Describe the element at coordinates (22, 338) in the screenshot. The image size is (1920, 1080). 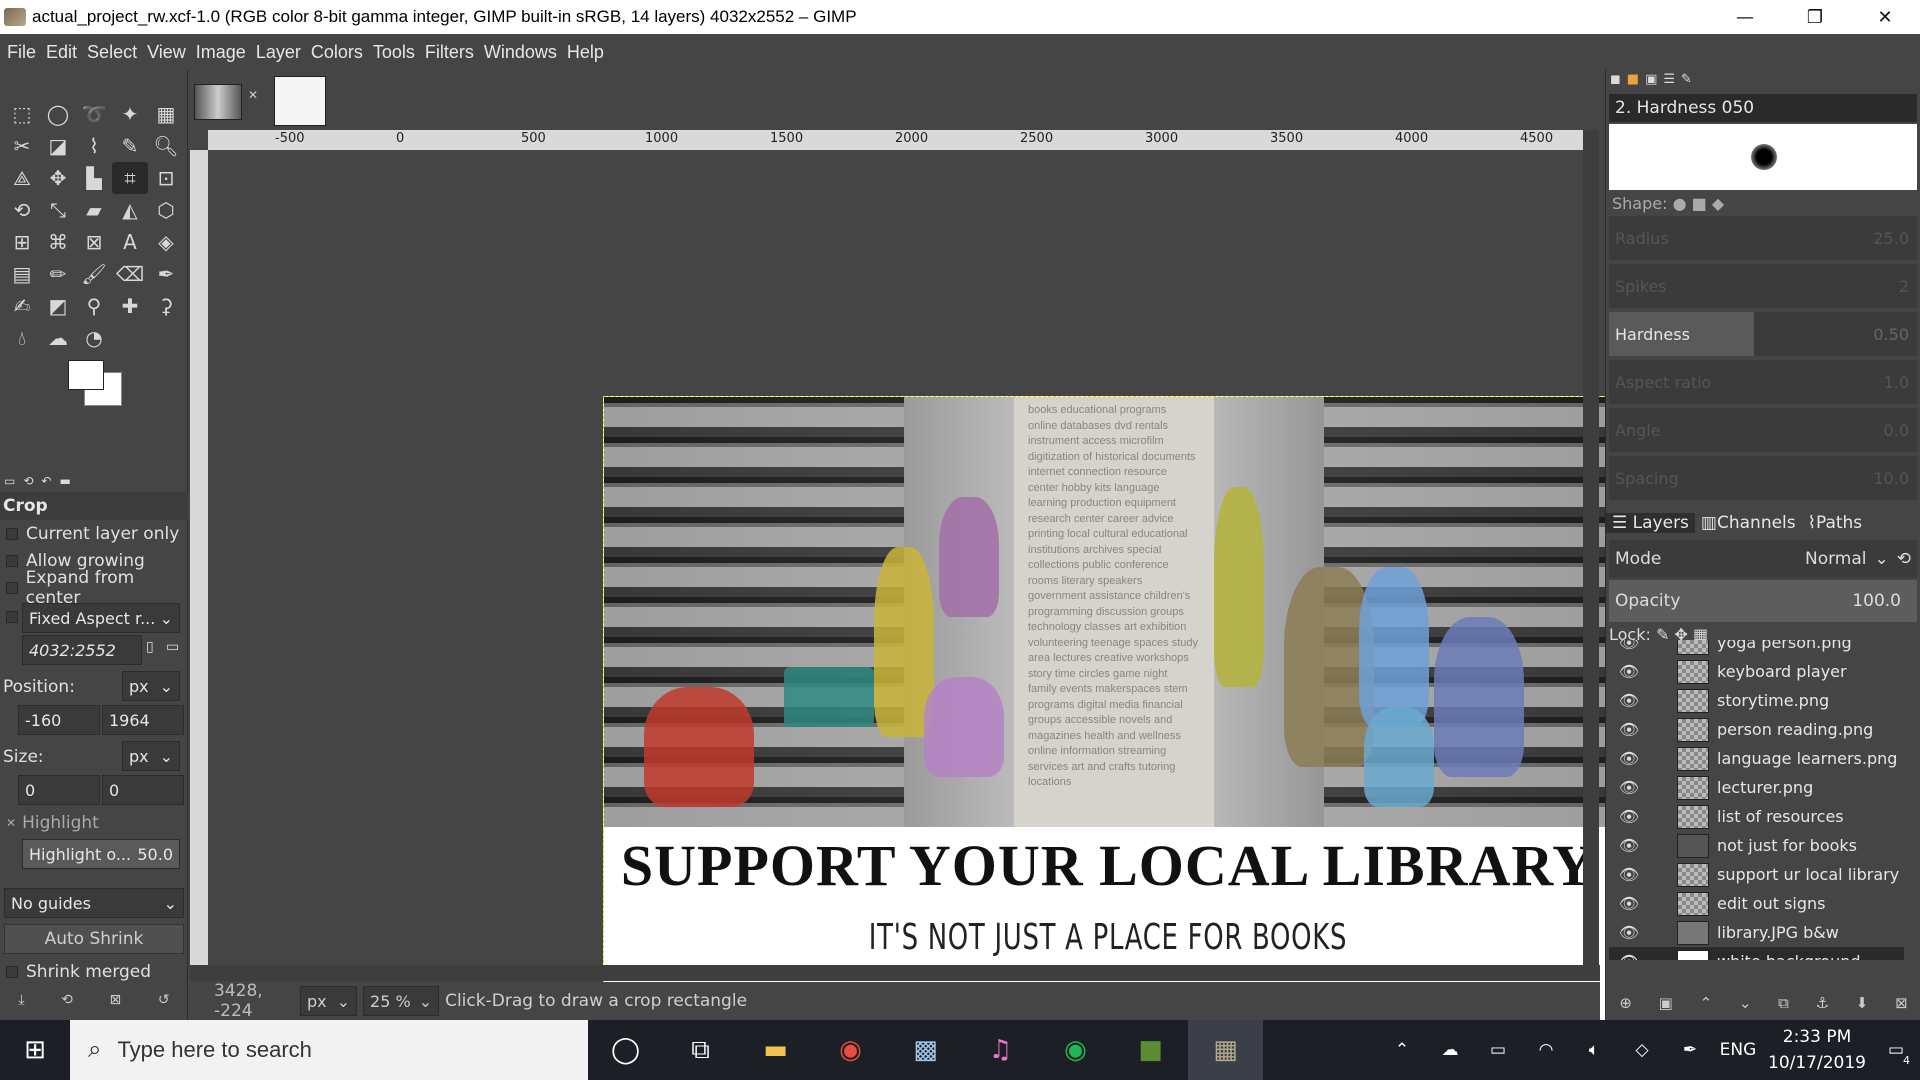
I see `smudge-icon: 💧︎` at that location.